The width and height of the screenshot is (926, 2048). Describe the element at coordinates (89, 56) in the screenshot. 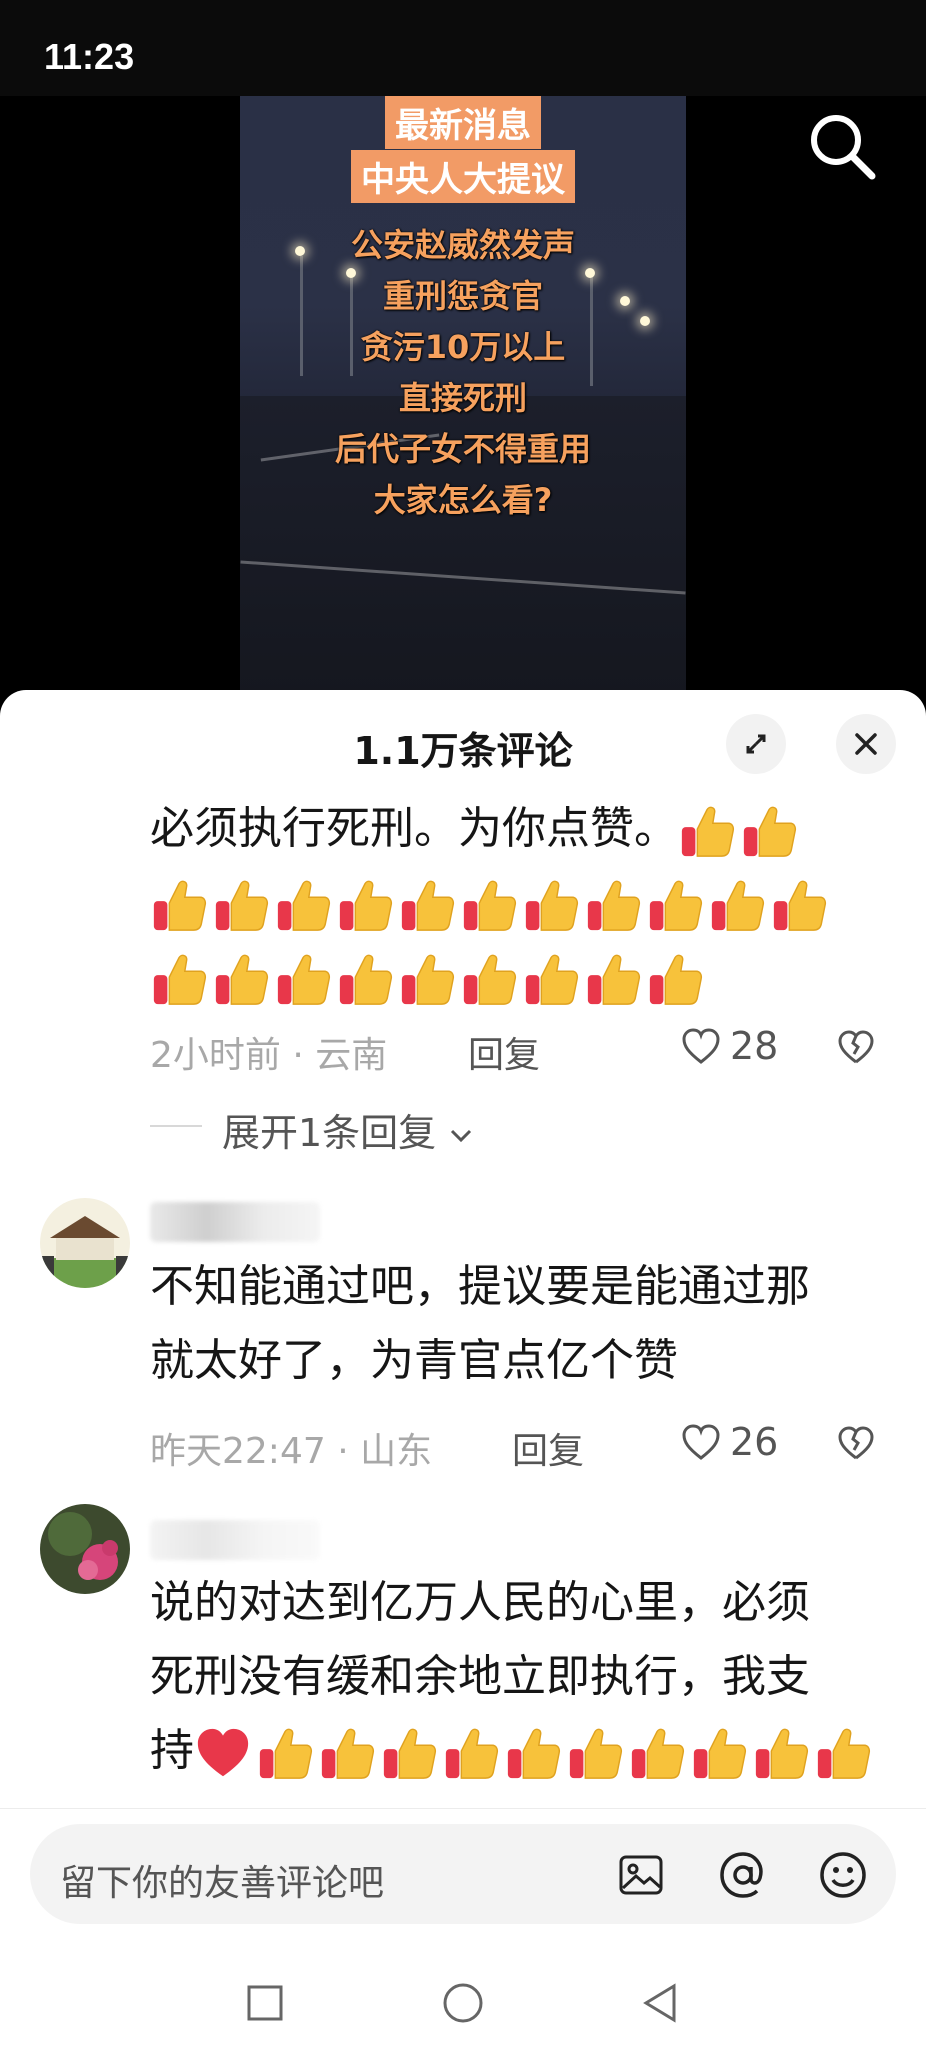

I see `status-time: 11:23` at that location.